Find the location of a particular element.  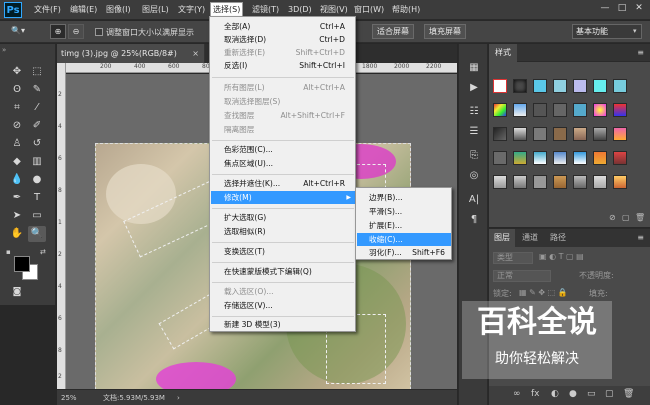

document-tab: timg (3).jpg @ 25%(RGB/8#) × is located at coordinates (131, 53).